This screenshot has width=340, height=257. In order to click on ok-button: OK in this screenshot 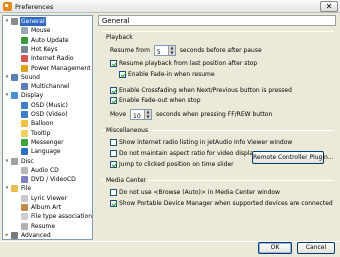, I will do `click(275, 248)`.